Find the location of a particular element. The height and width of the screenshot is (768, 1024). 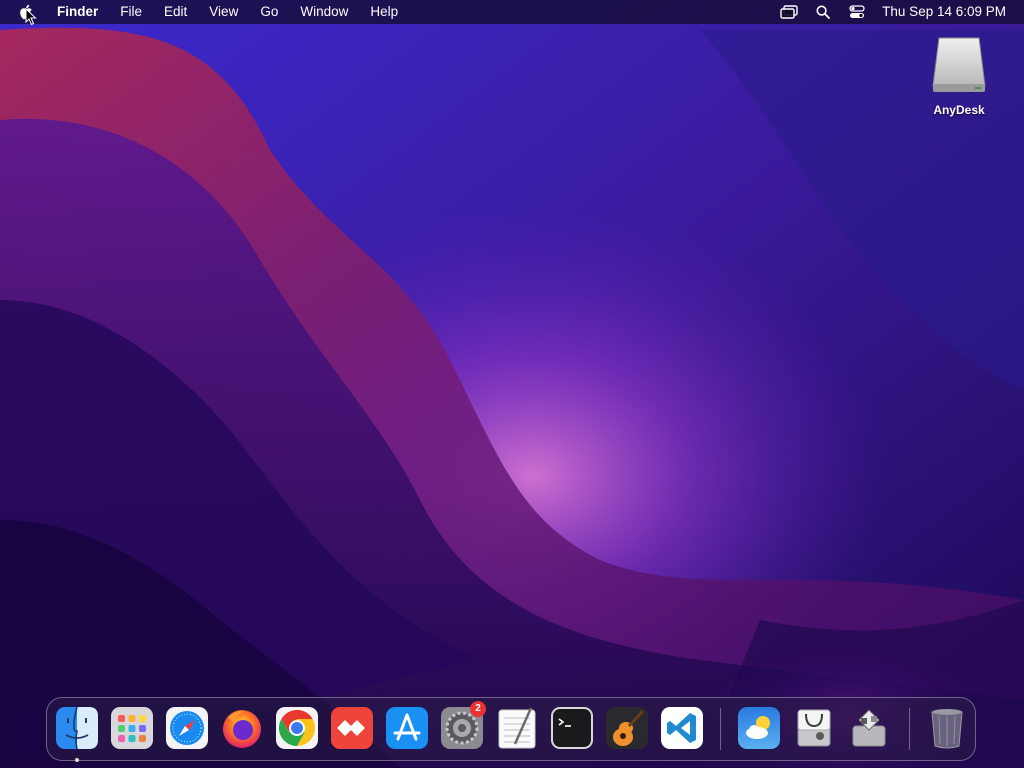

menu-bar-clock: Thu Sep 14 6:09 PM is located at coordinates (949, 12).